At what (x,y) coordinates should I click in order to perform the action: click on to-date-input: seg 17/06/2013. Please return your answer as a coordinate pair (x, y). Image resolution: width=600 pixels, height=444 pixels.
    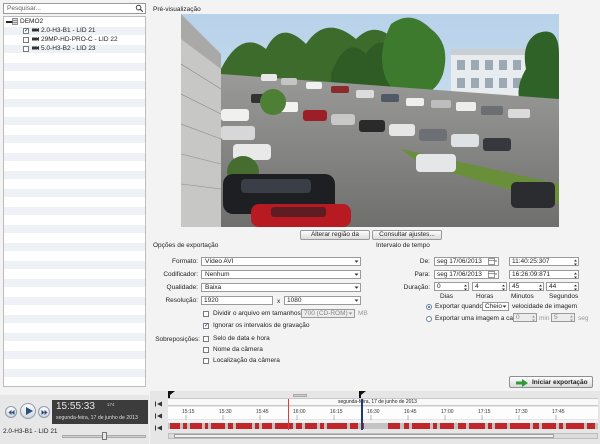
    Looking at the image, I should click on (466, 274).